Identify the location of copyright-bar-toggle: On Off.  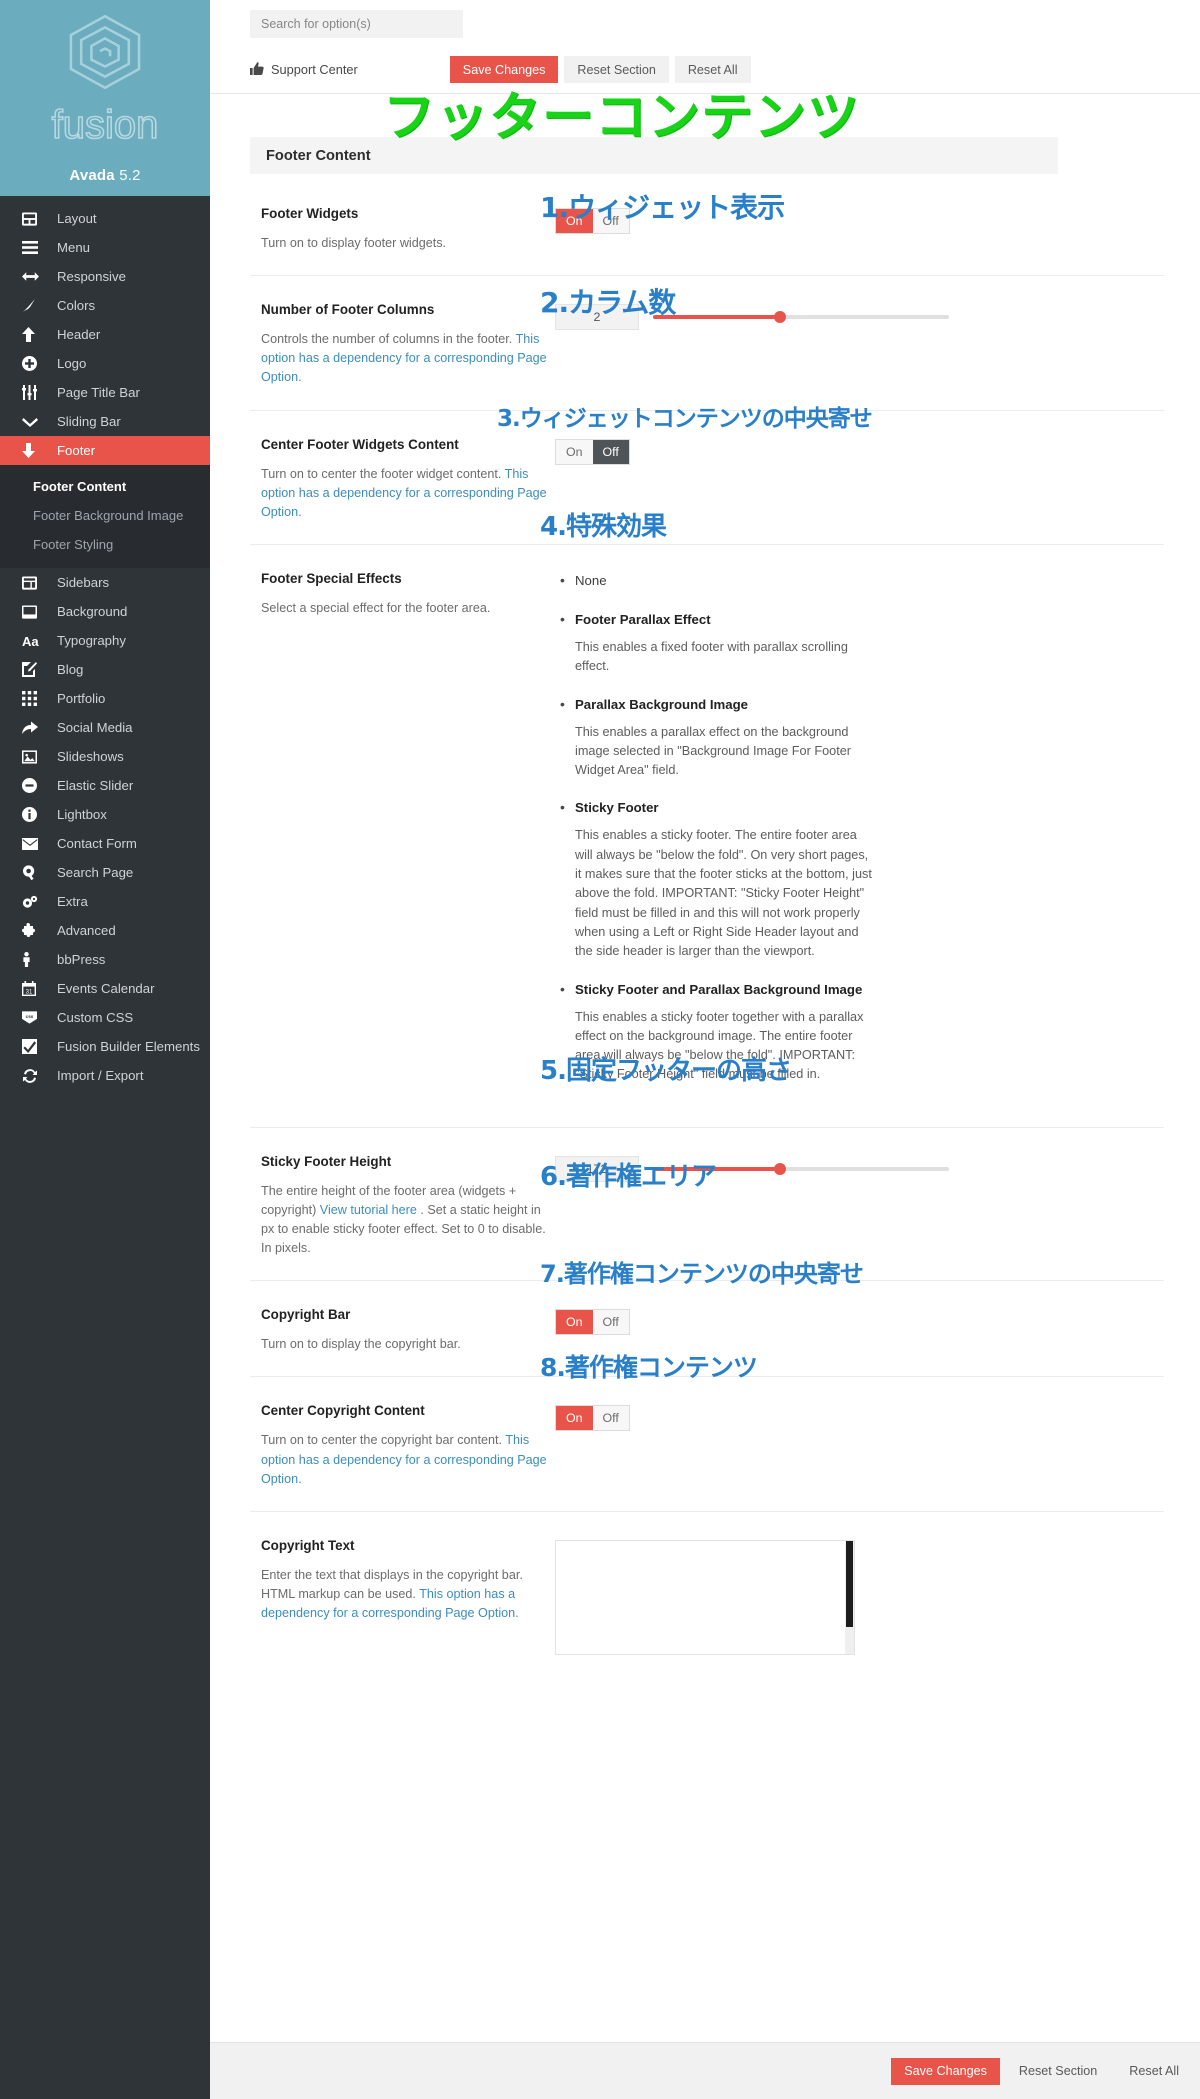
(592, 1322).